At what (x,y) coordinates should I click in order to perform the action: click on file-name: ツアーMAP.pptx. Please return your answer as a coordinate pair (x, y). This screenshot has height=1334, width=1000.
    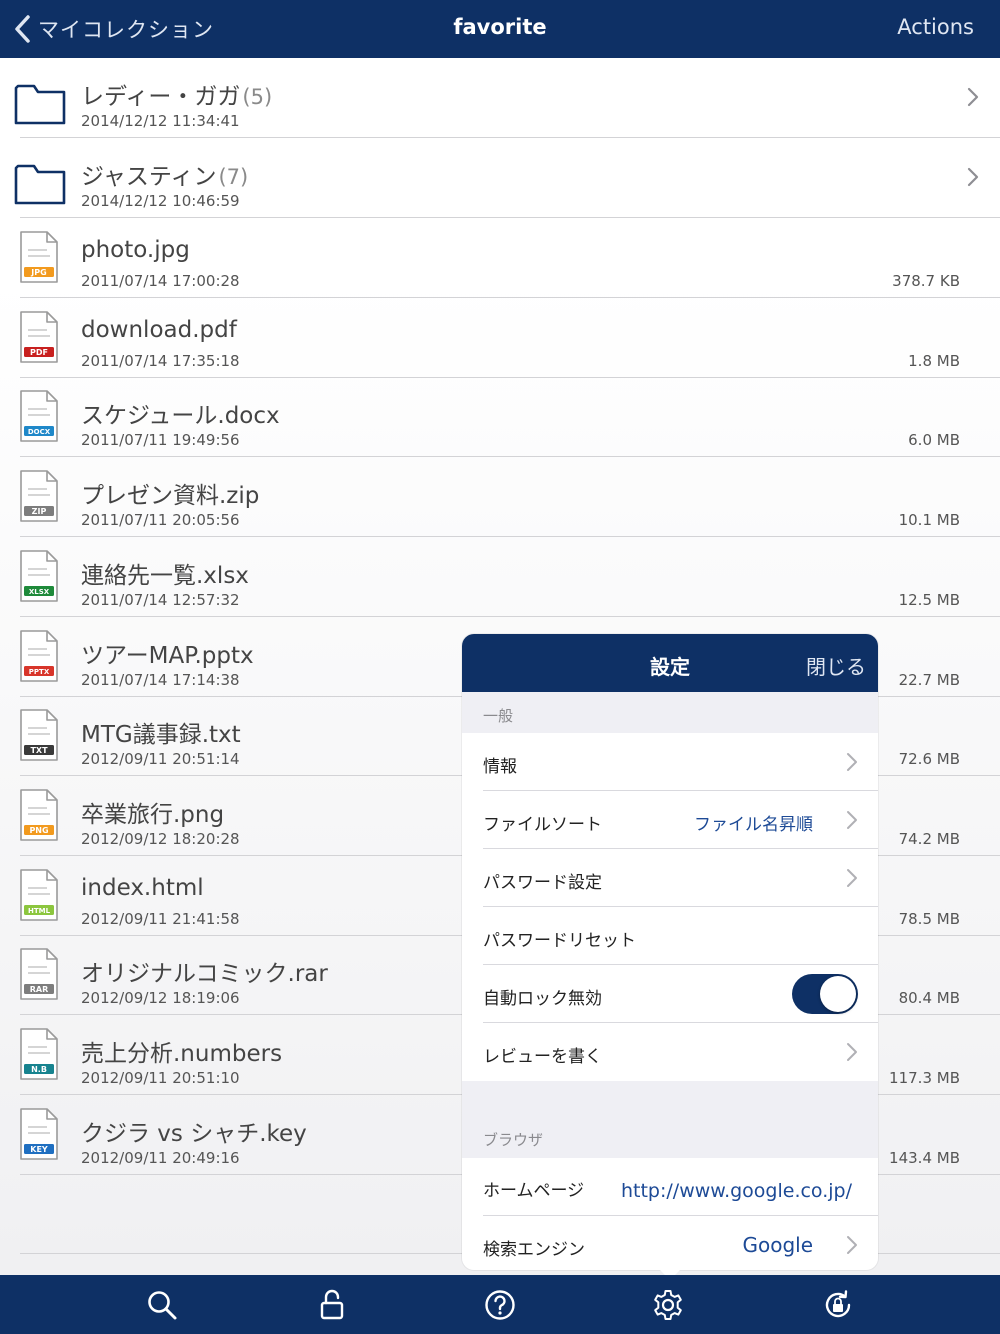
    Looking at the image, I should click on (167, 655).